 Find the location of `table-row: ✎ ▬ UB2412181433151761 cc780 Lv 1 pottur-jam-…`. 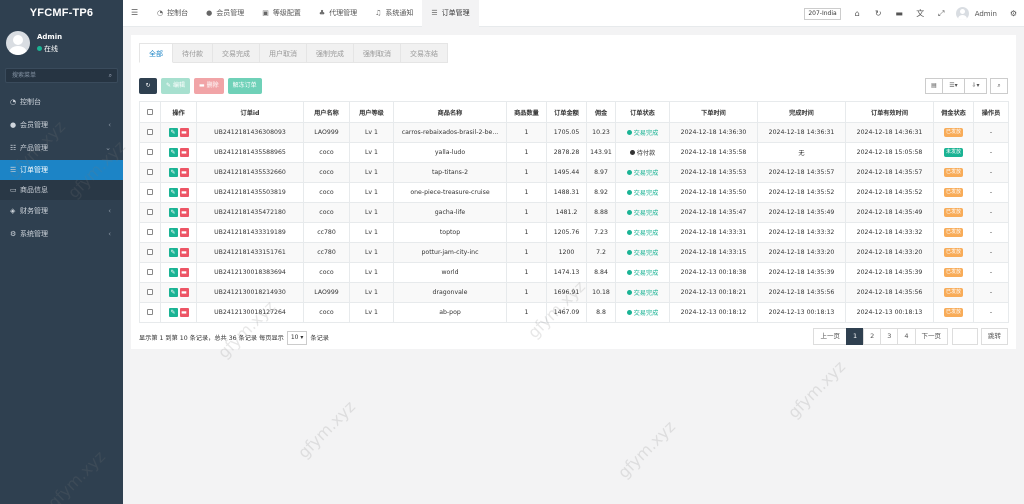

table-row: ✎ ▬ UB2412181433151761 cc780 Lv 1 pottur-jam-… is located at coordinates (574, 252).